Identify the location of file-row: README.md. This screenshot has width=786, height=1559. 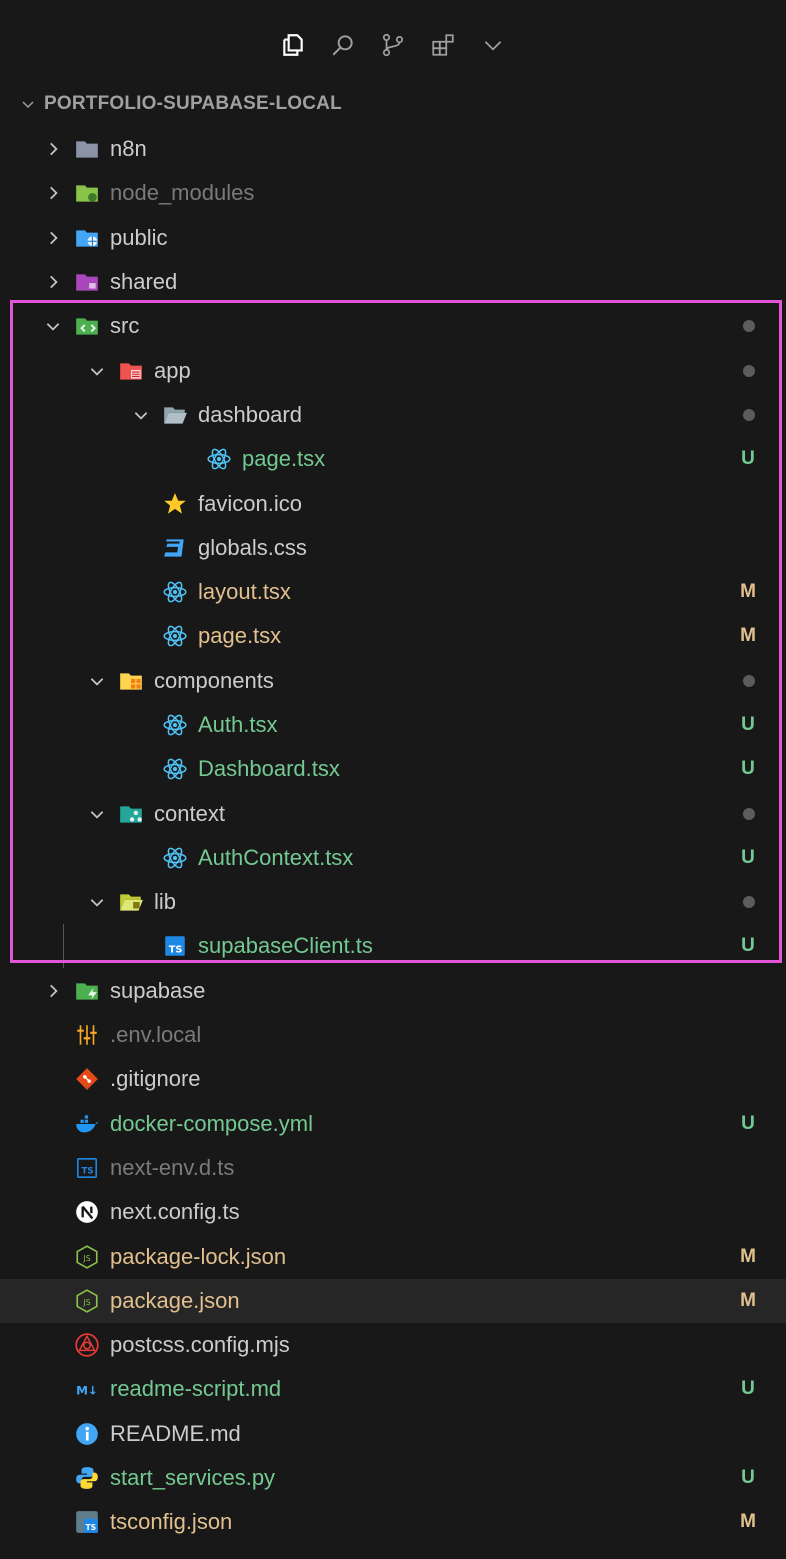
(393, 1434).